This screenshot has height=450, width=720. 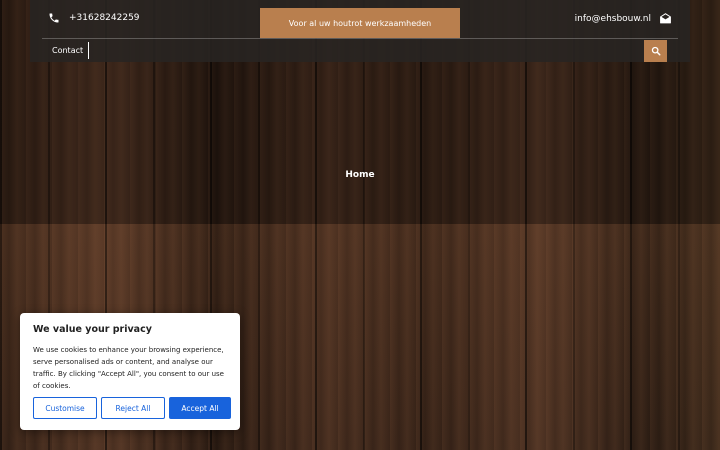 I want to click on search-button, so click(x=655, y=51).